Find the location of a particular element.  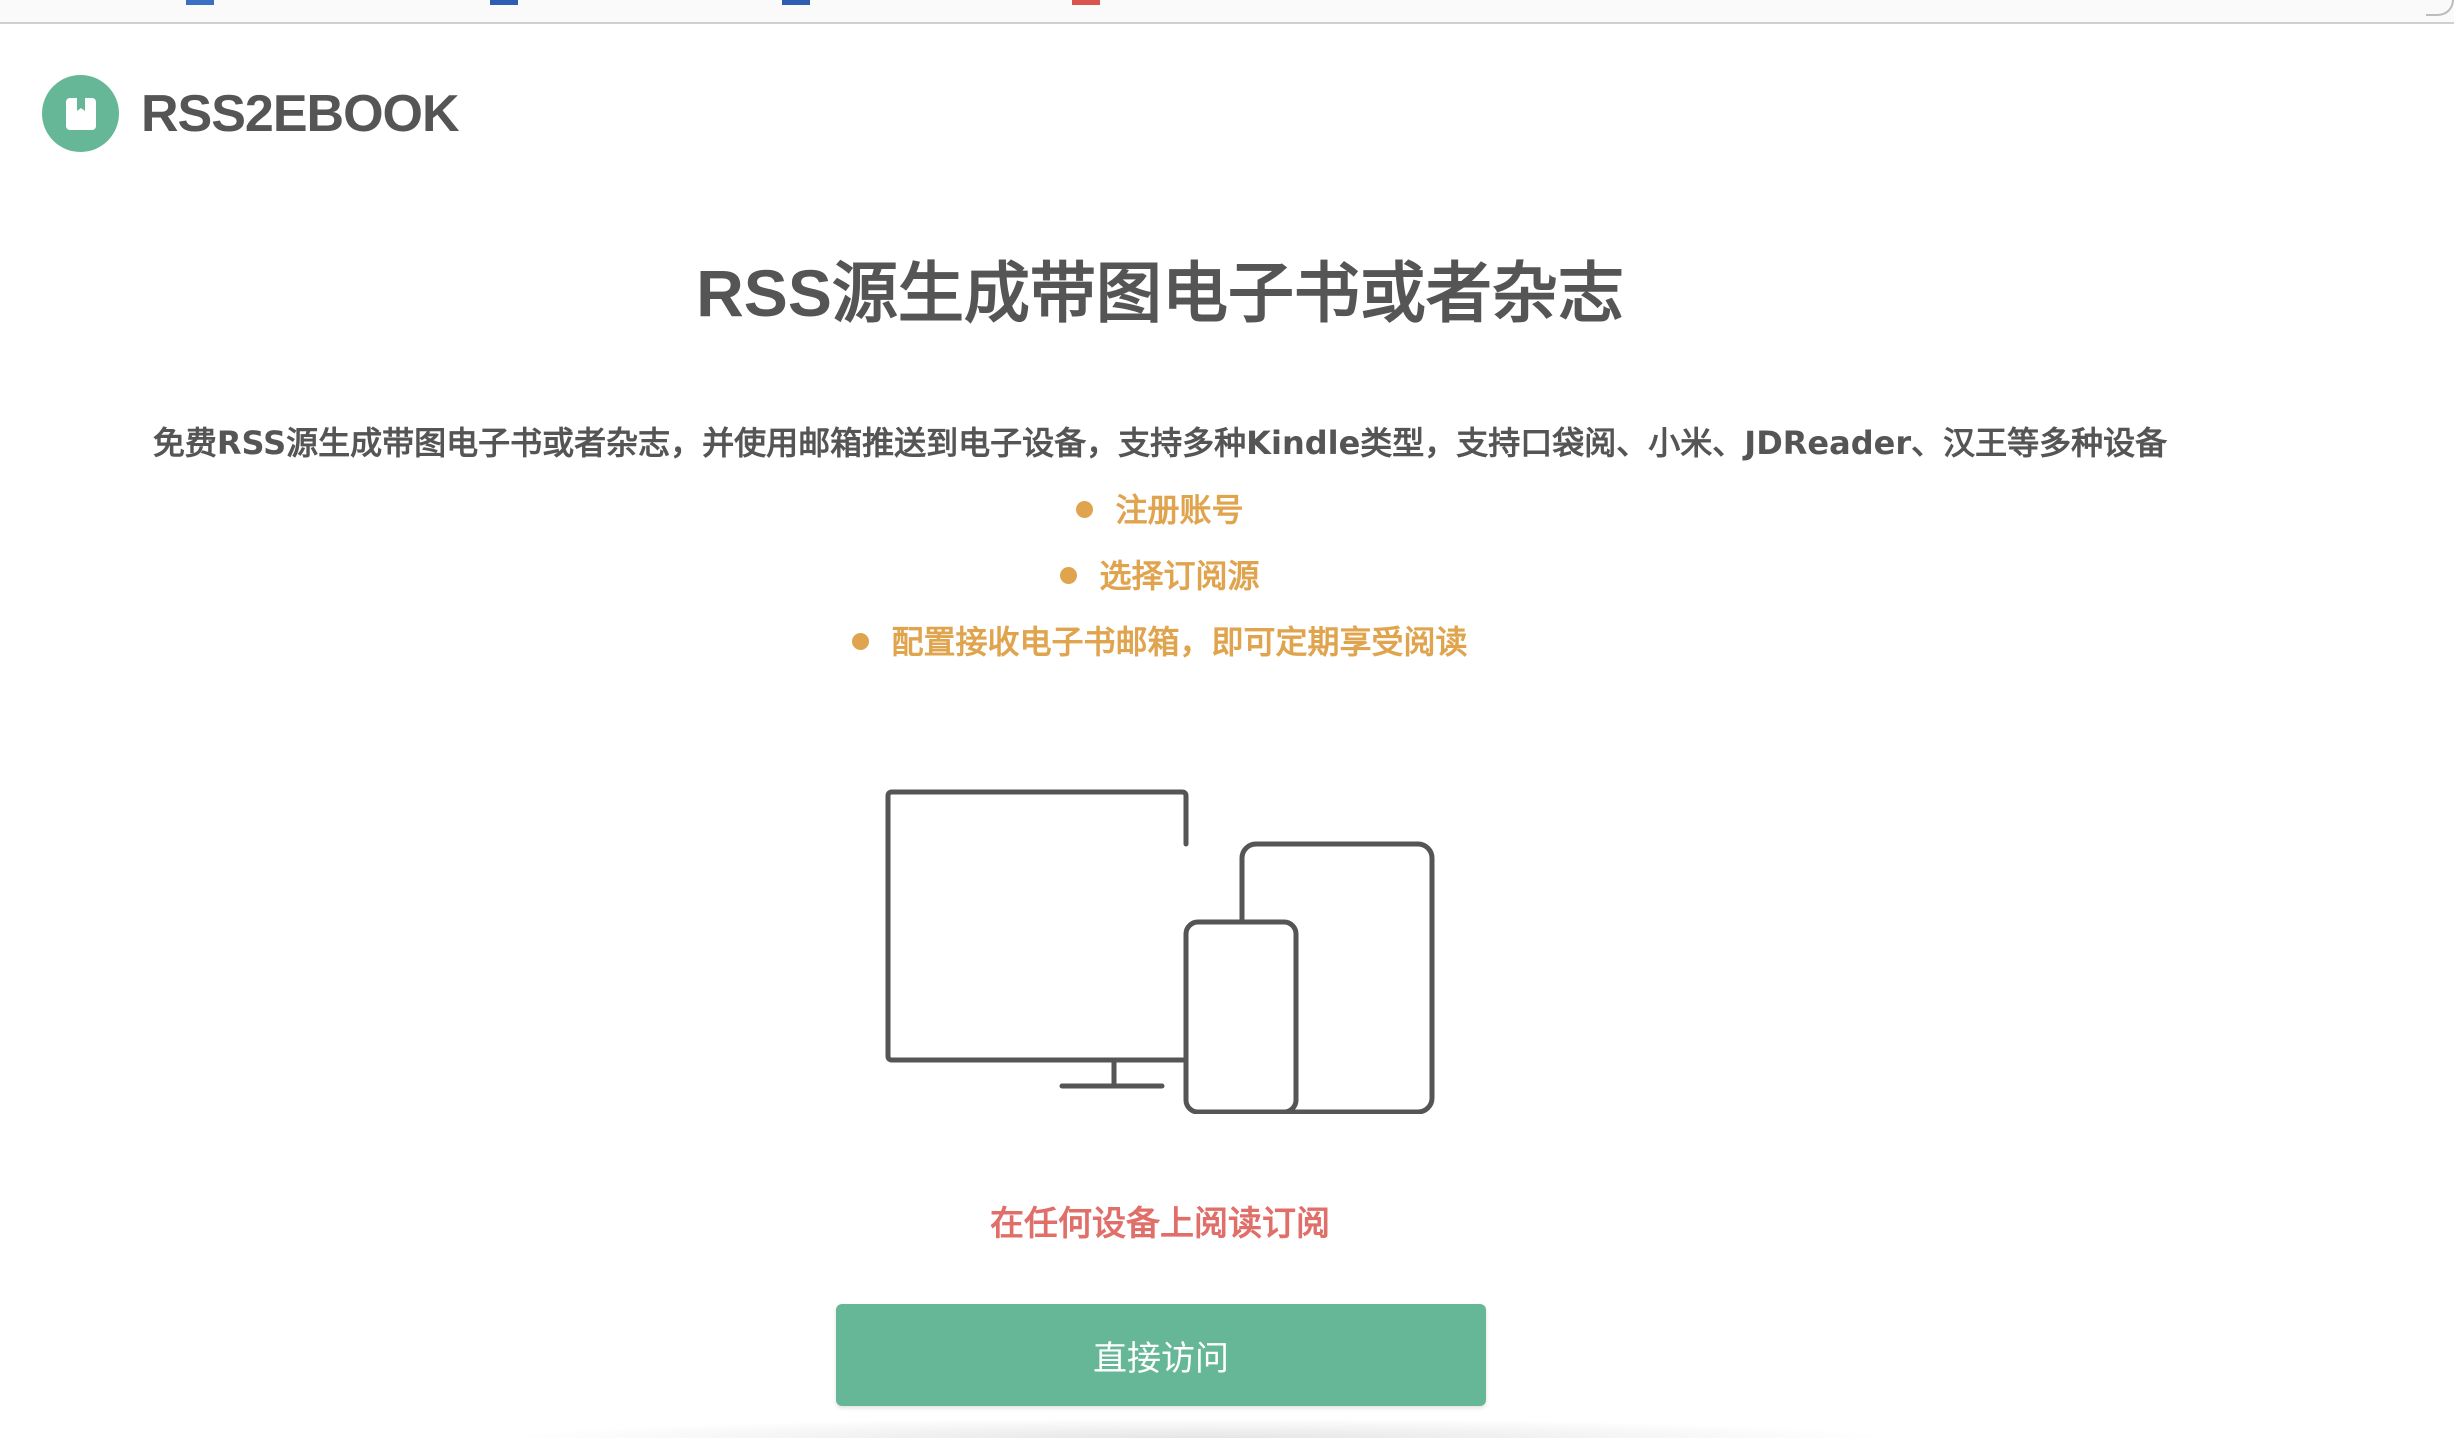

step-label: 配置接收电子书邮箱，即可定期享受阅读 is located at coordinates (1179, 642).